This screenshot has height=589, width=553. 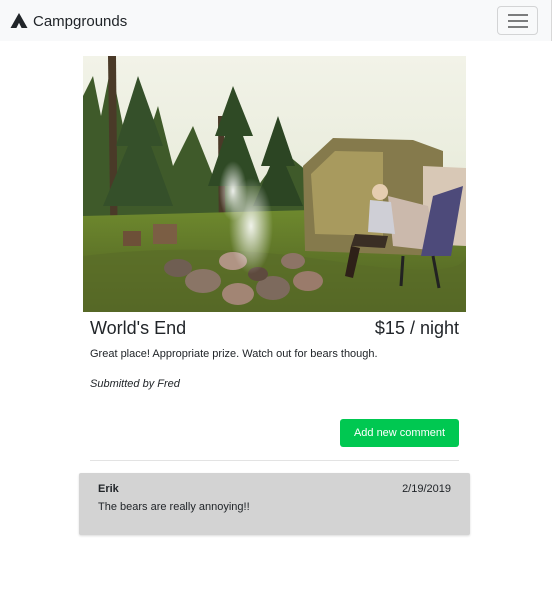 What do you see at coordinates (80, 21) in the screenshot?
I see `brand-title: Campgrounds` at bounding box center [80, 21].